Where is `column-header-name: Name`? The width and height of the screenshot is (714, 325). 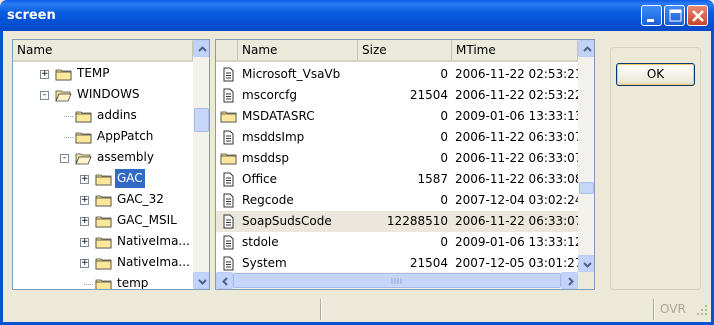 column-header-name: Name is located at coordinates (298, 50).